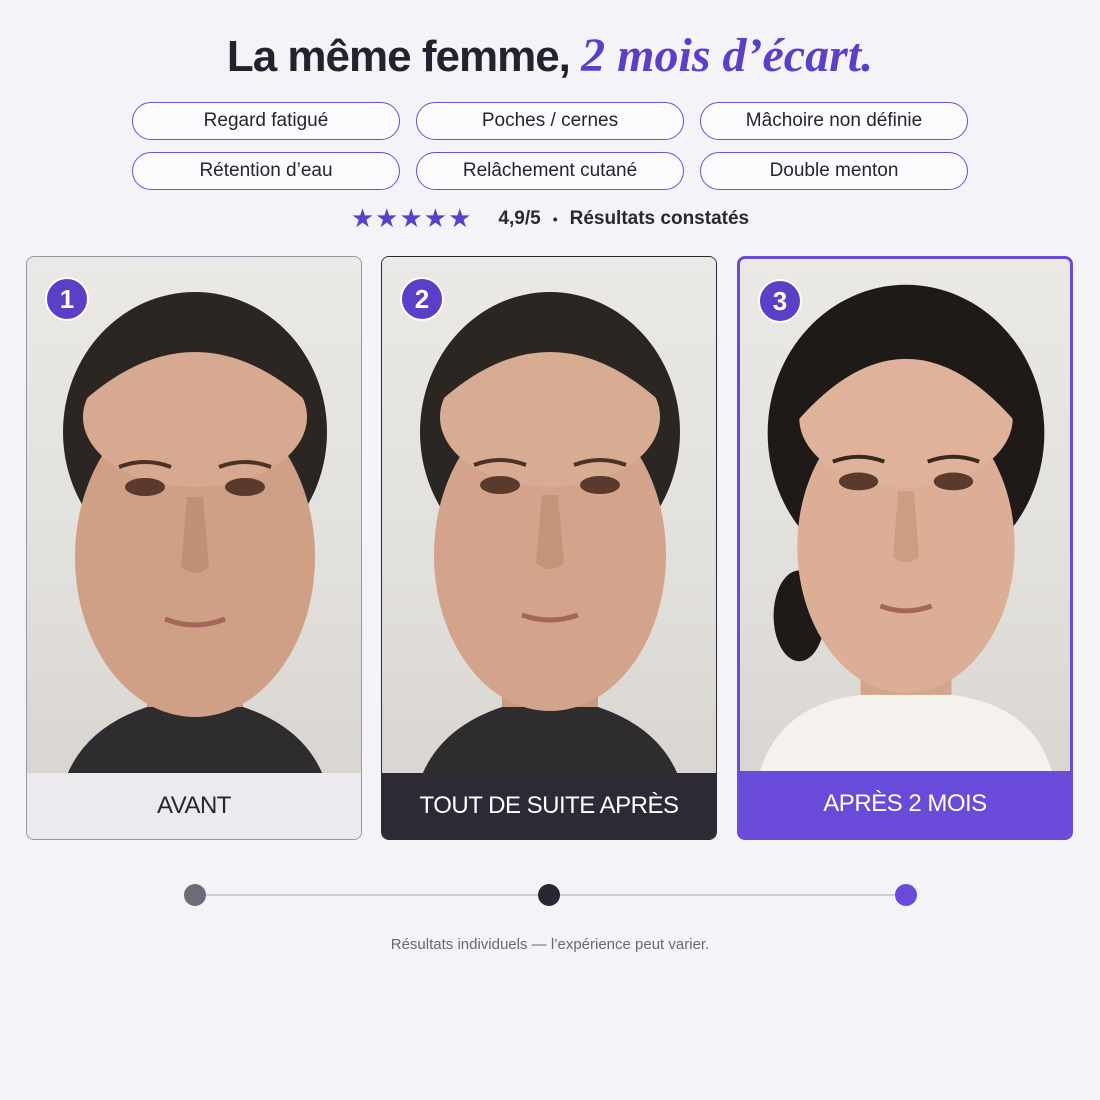 This screenshot has width=1100, height=1100. I want to click on concern-pill: Rétention d’eau, so click(266, 171).